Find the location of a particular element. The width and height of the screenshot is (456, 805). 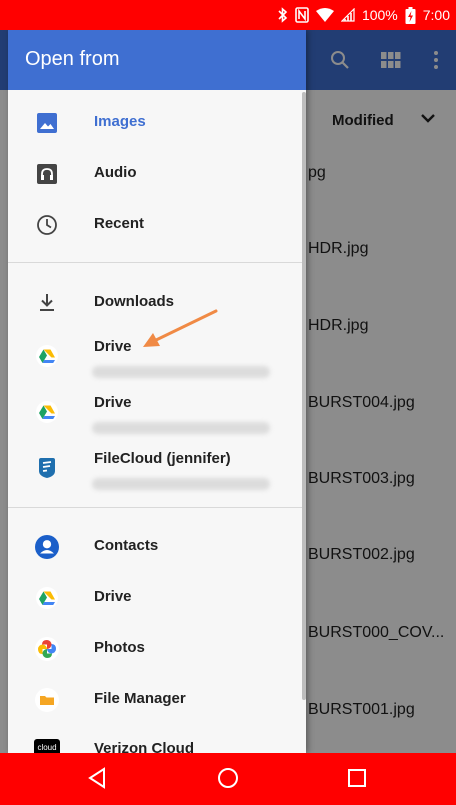

drawer-item-audio: Audio is located at coordinates (155, 174).